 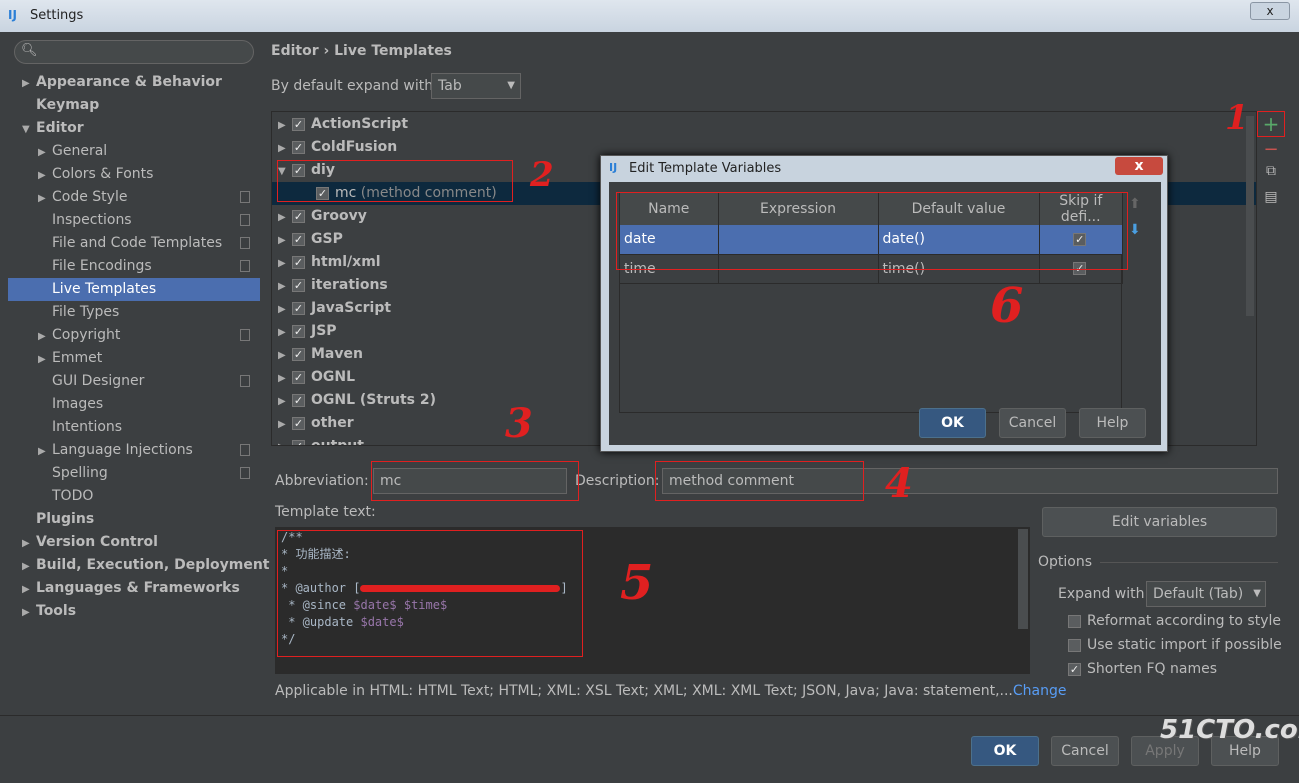 I want to click on editor-scrollbar, so click(x=1023, y=579).